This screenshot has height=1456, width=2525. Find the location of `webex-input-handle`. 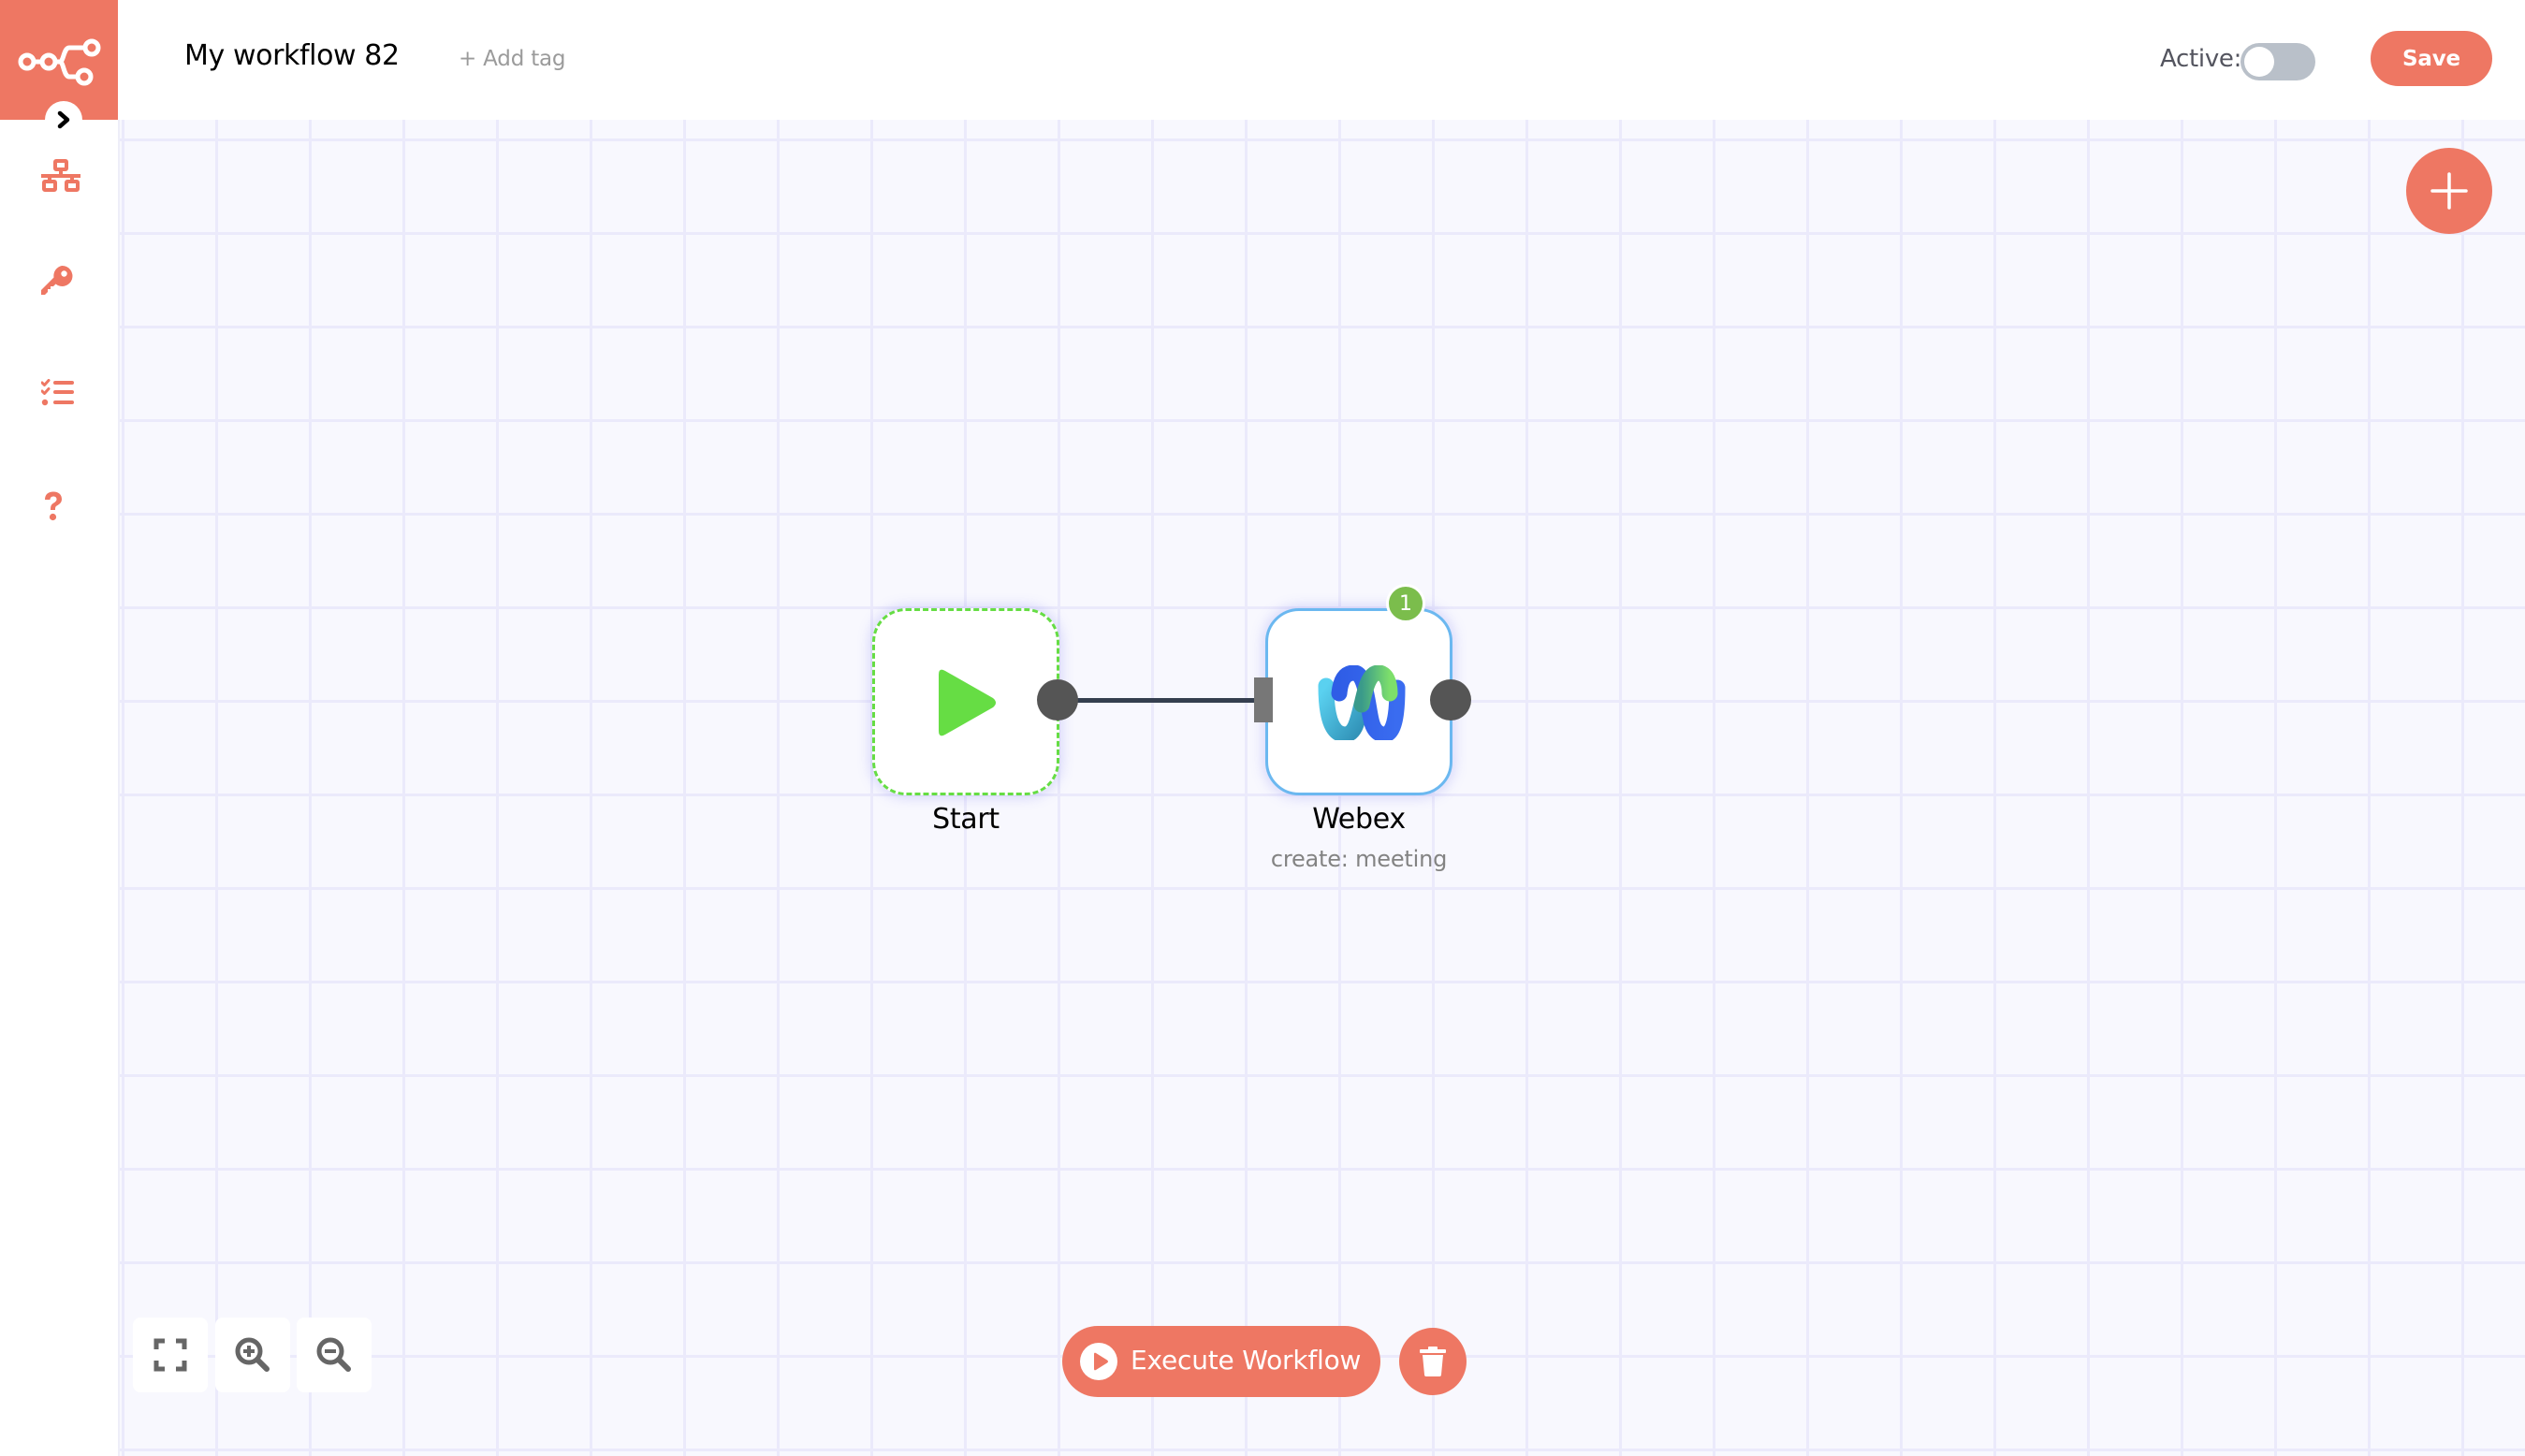

webex-input-handle is located at coordinates (1263, 699).